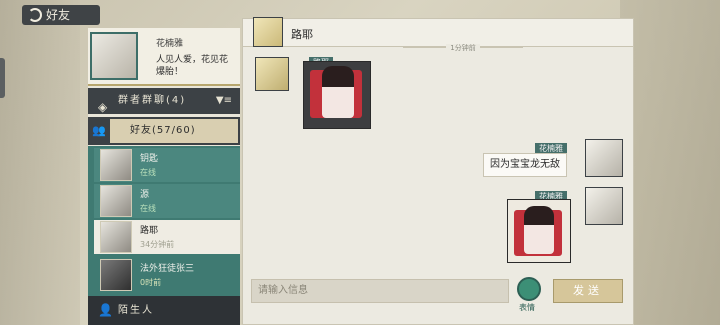  I want to click on message-bubble: 因为宝宝龙无敌, so click(525, 165).